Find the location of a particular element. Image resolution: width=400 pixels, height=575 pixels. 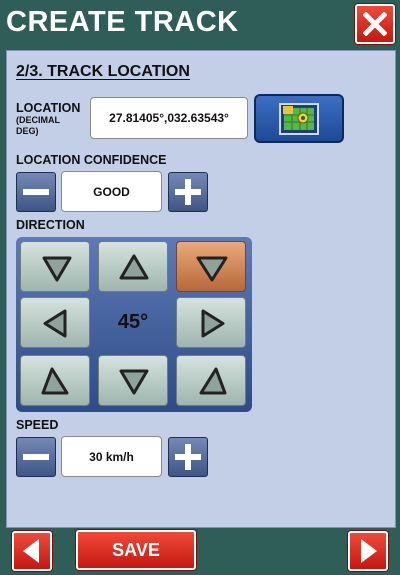

direction-top-right-button is located at coordinates (211, 266).